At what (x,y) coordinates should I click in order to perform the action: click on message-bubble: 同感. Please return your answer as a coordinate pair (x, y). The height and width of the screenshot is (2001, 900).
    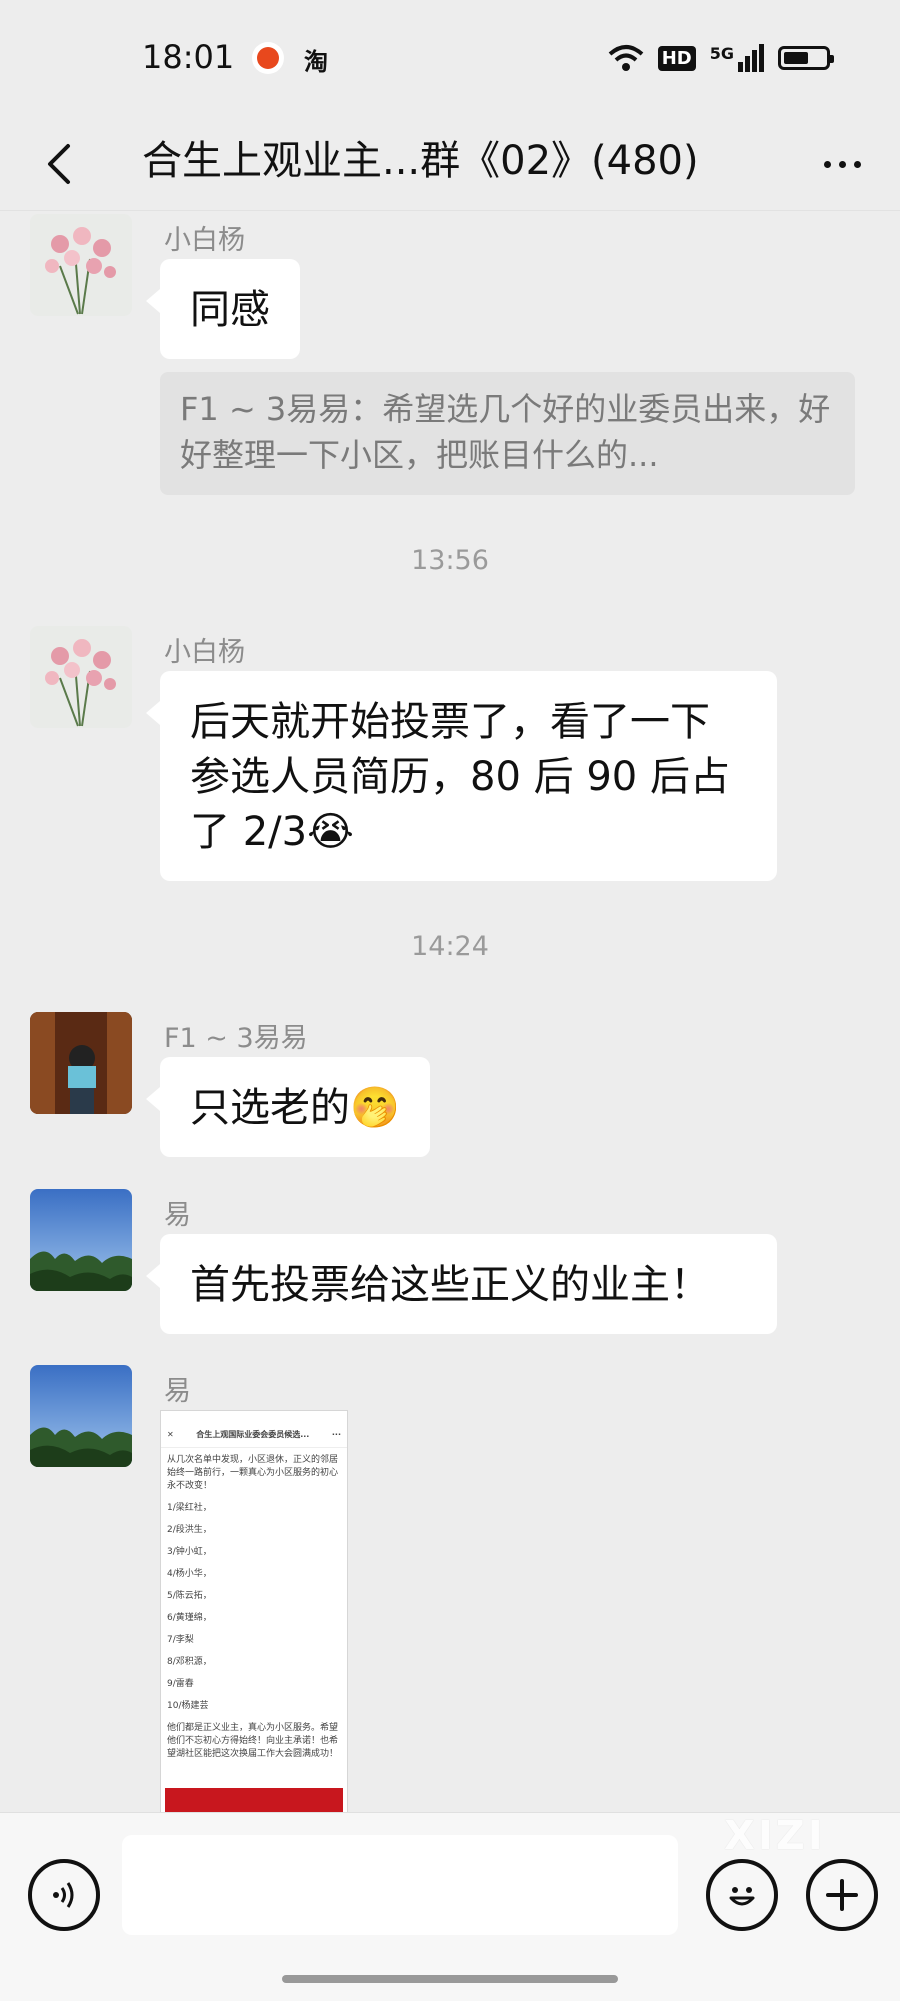
    Looking at the image, I should click on (223, 309).